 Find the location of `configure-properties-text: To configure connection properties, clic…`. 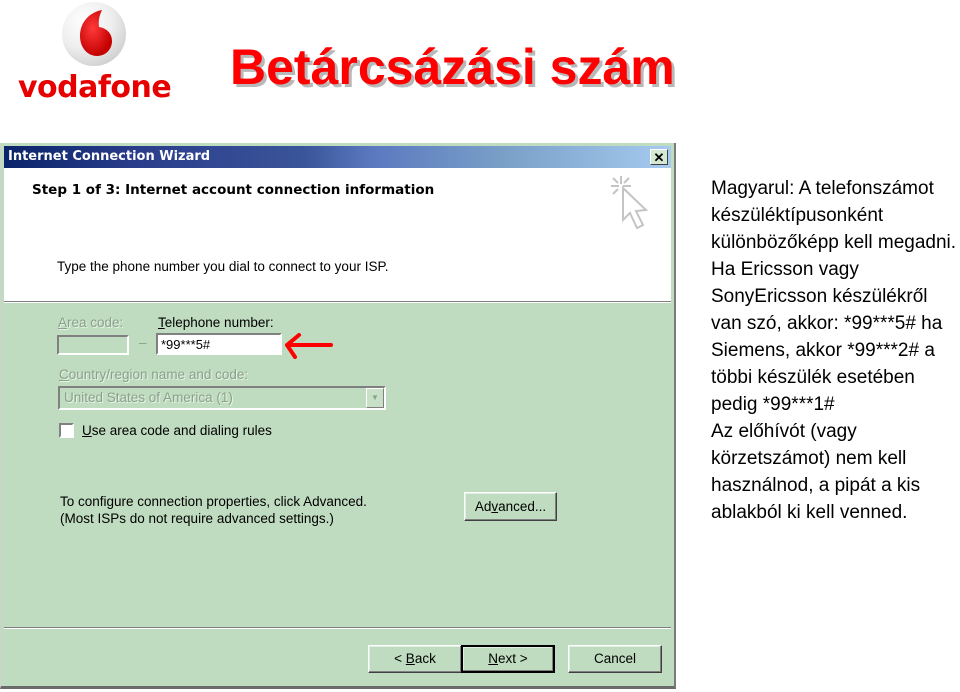

configure-properties-text: To configure connection properties, clic… is located at coordinates (213, 510).